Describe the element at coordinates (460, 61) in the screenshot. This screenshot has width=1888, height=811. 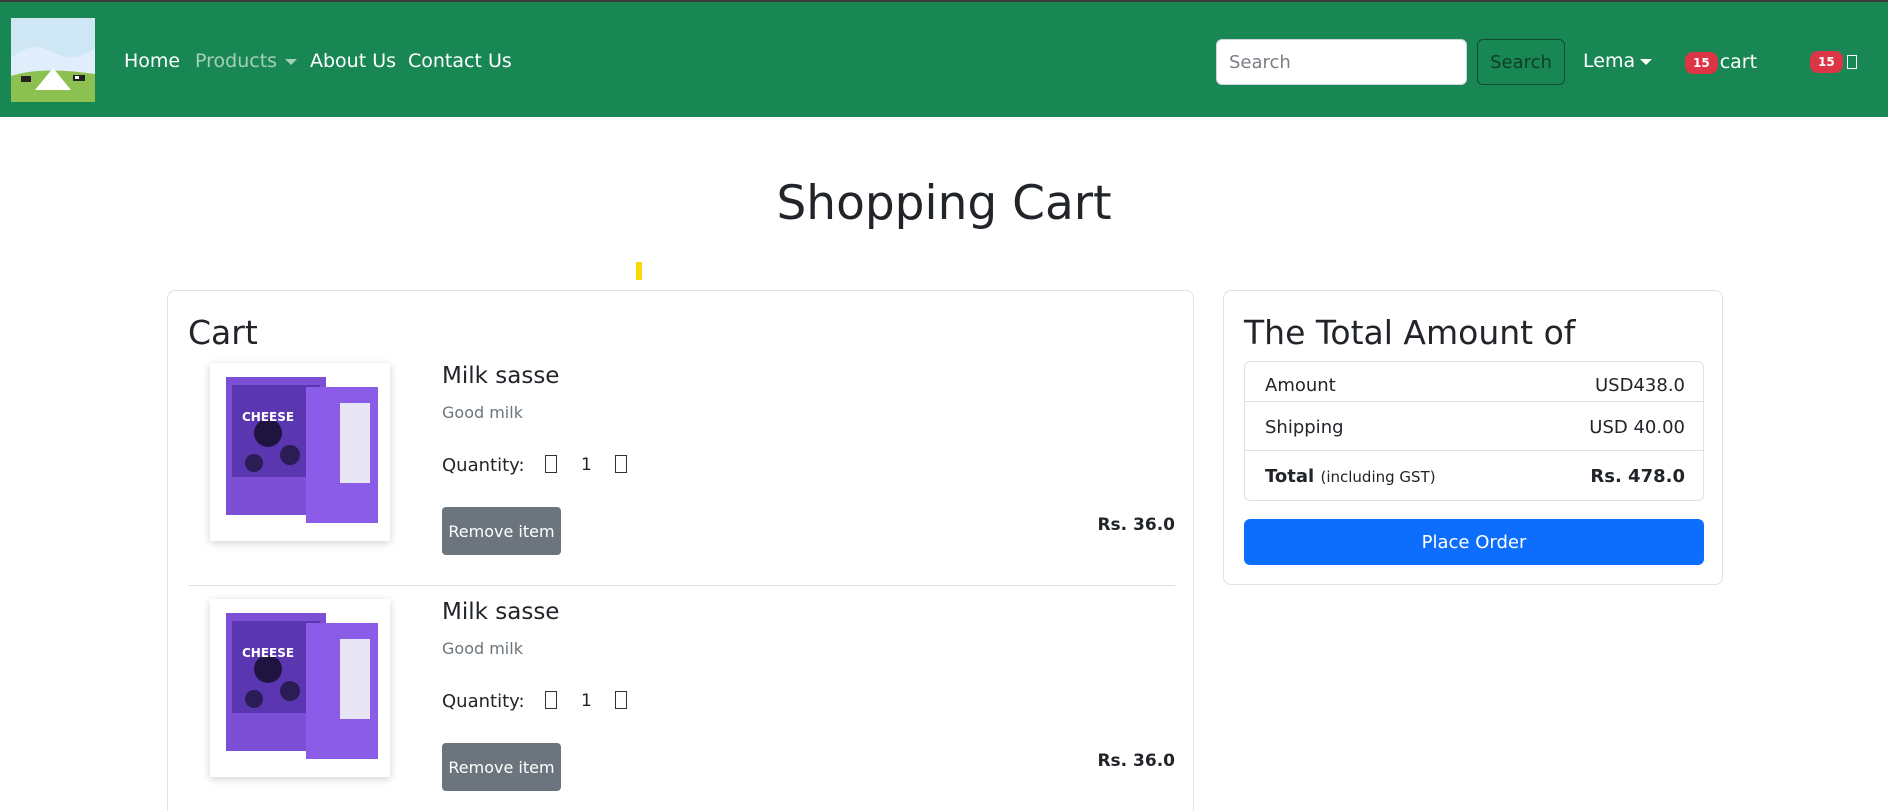
I see `nav-contact-link: Contact Us` at that location.